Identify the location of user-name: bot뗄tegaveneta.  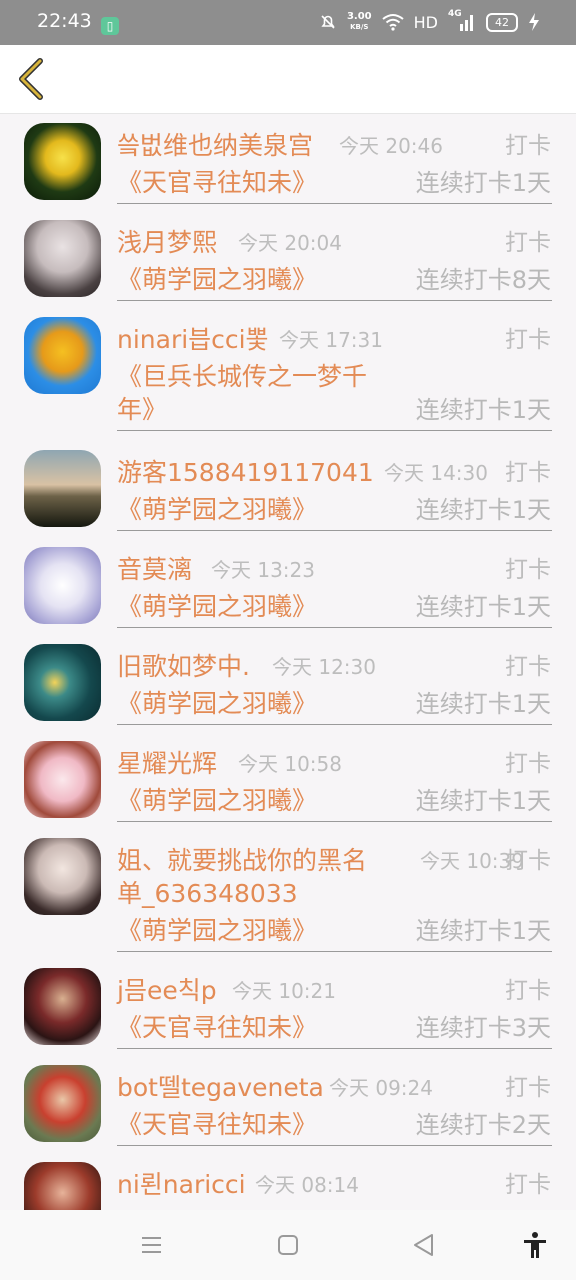
(220, 1088).